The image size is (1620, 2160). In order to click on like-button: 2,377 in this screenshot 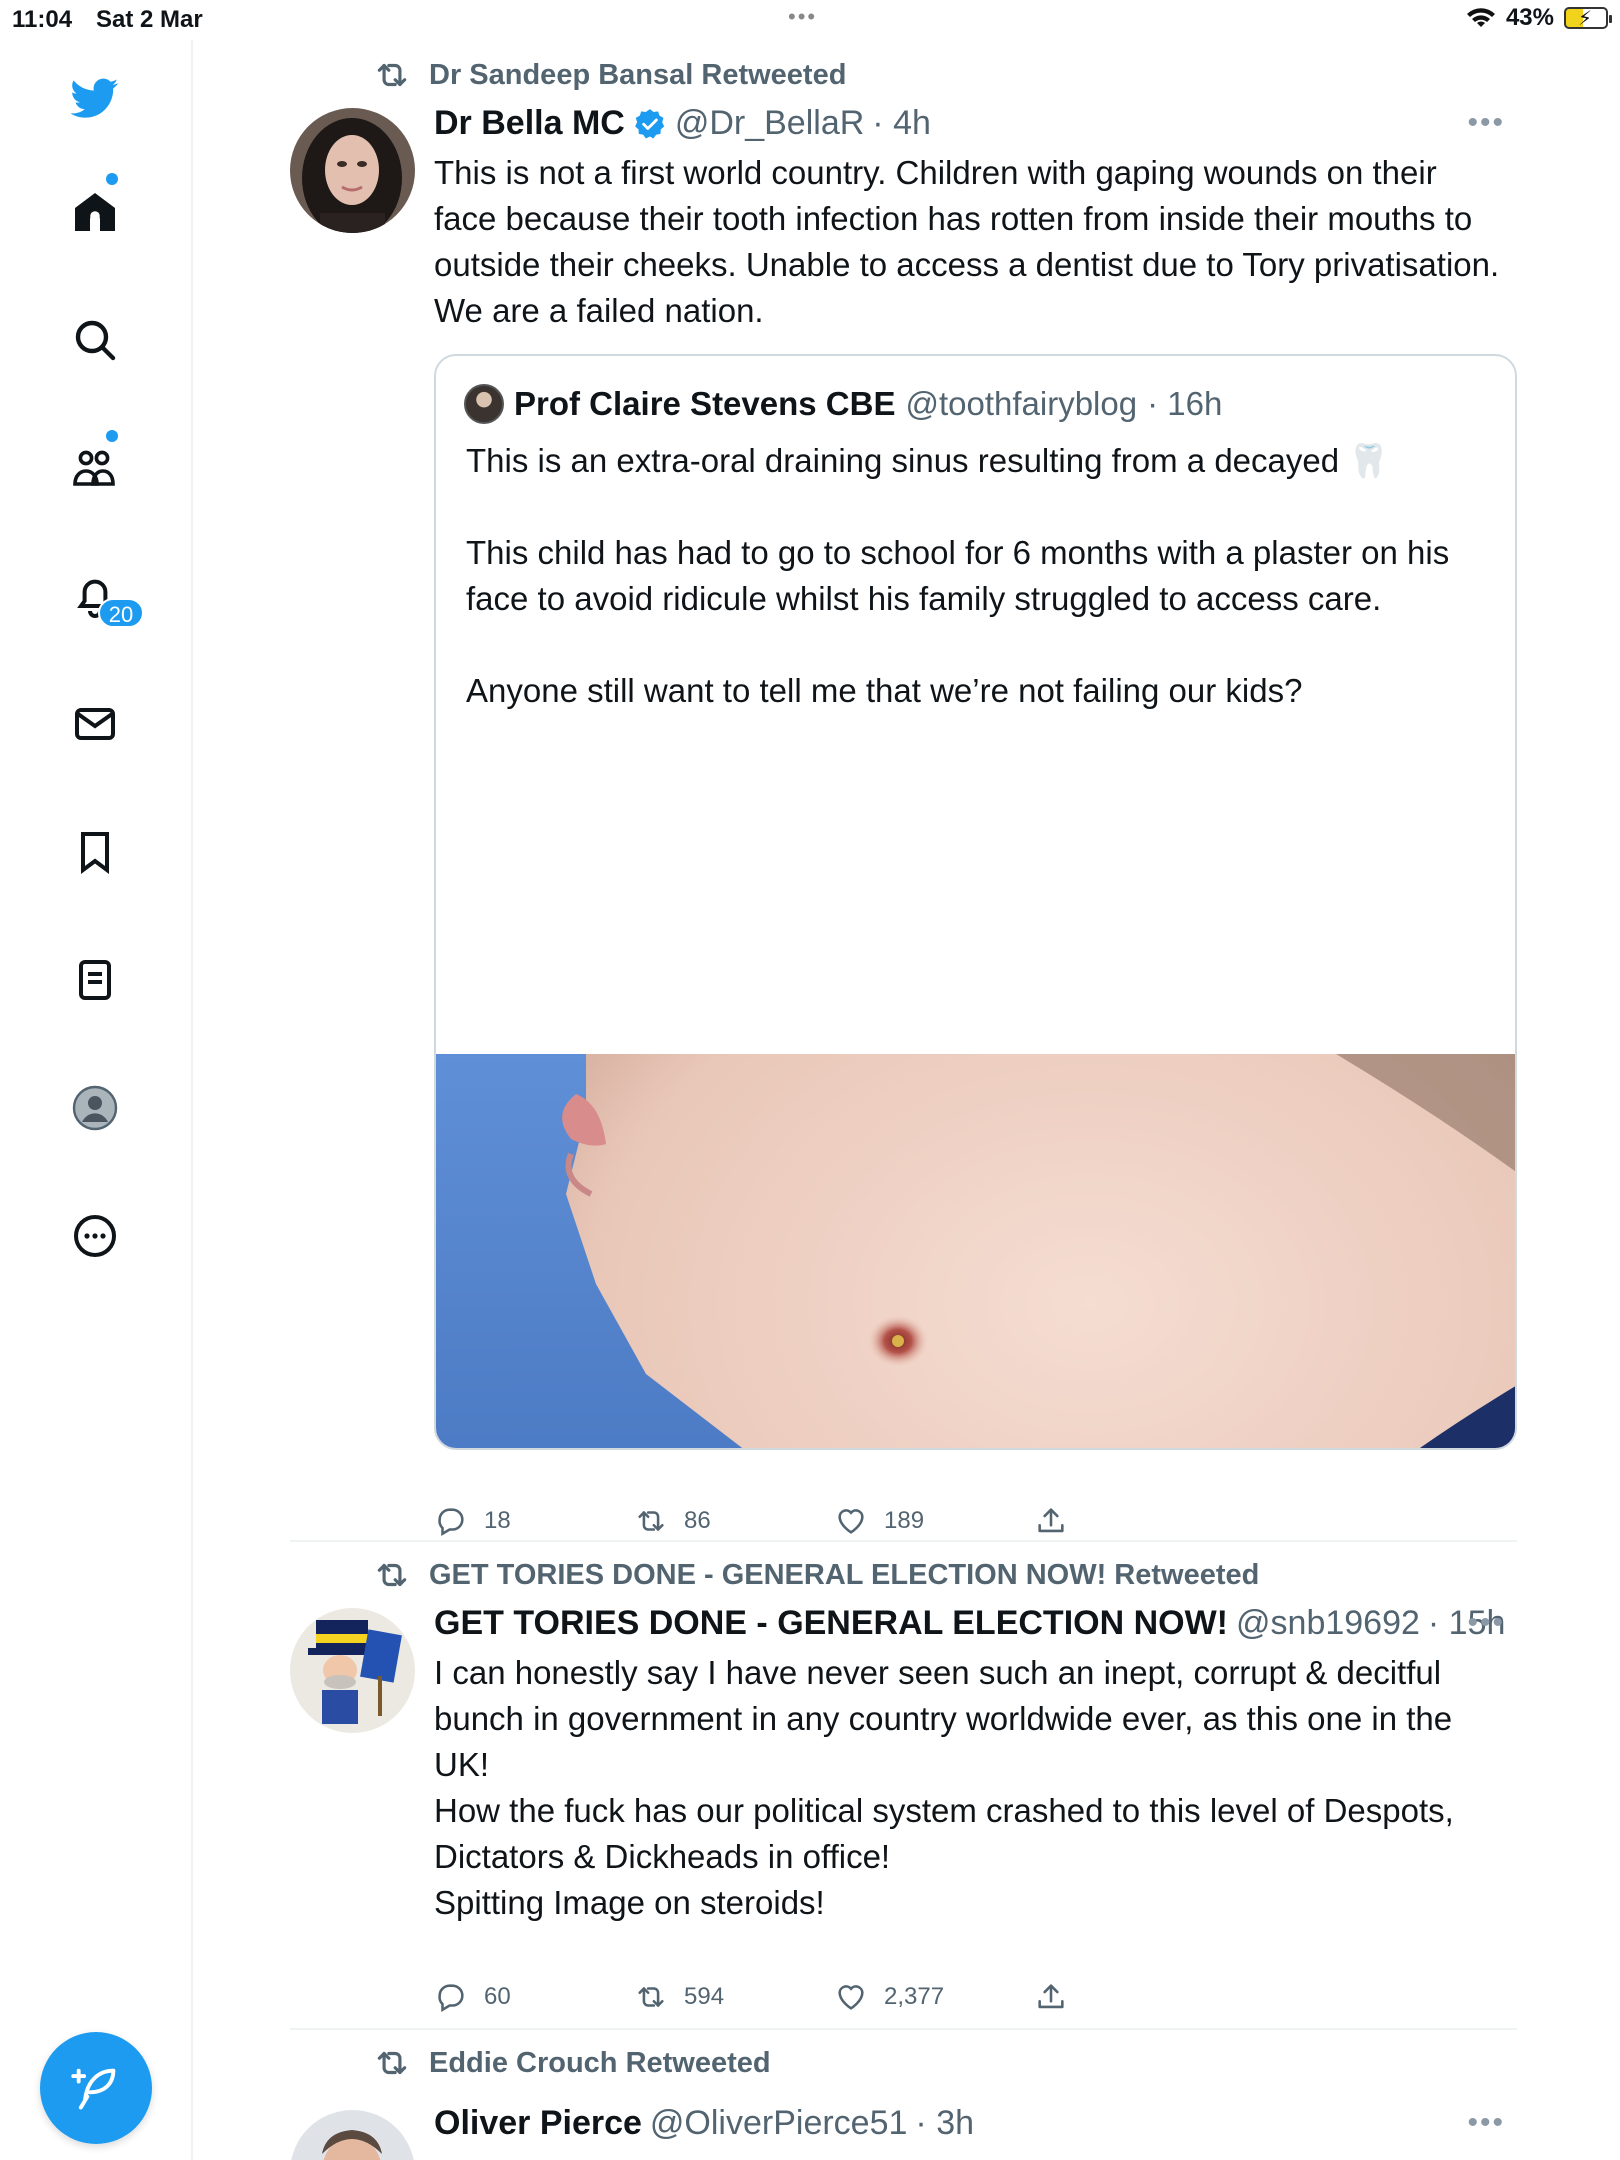, I will do `click(934, 1997)`.